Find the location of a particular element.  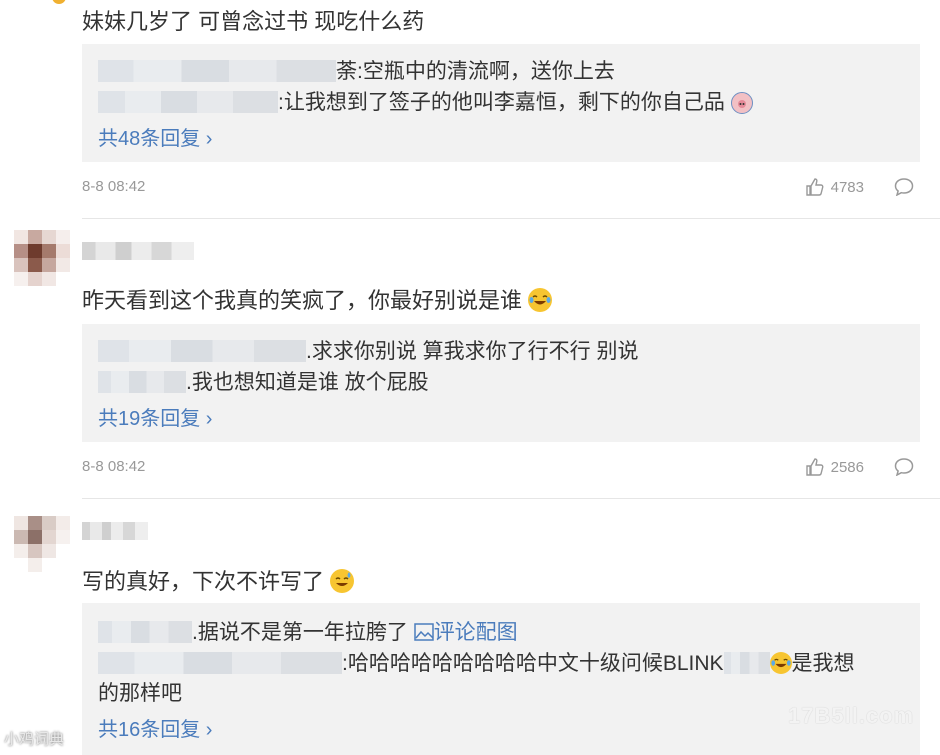

reply-line: .据说不是第一年拉胯了 评论配图 is located at coordinates (501, 633).